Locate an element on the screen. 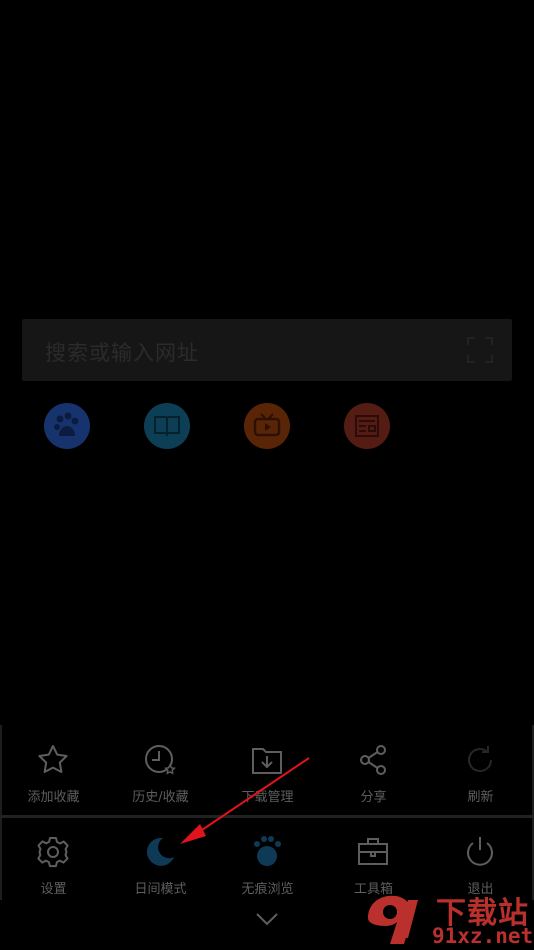 The height and width of the screenshot is (950, 534). watermark-text-en: 91xz.net is located at coordinates (483, 936).